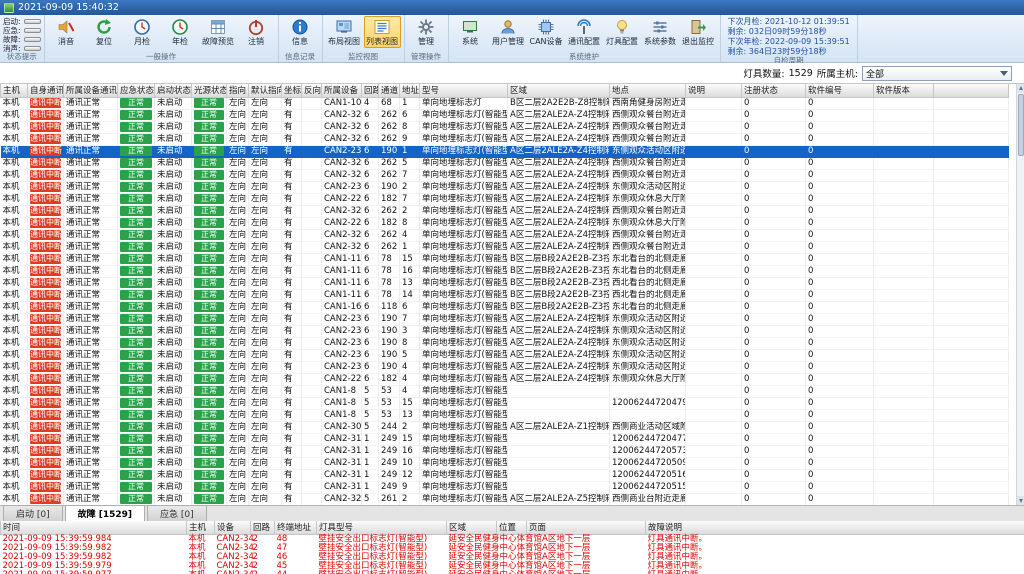 The image size is (1024, 574). Describe the element at coordinates (971, 91) in the screenshot. I see `column-header` at that location.